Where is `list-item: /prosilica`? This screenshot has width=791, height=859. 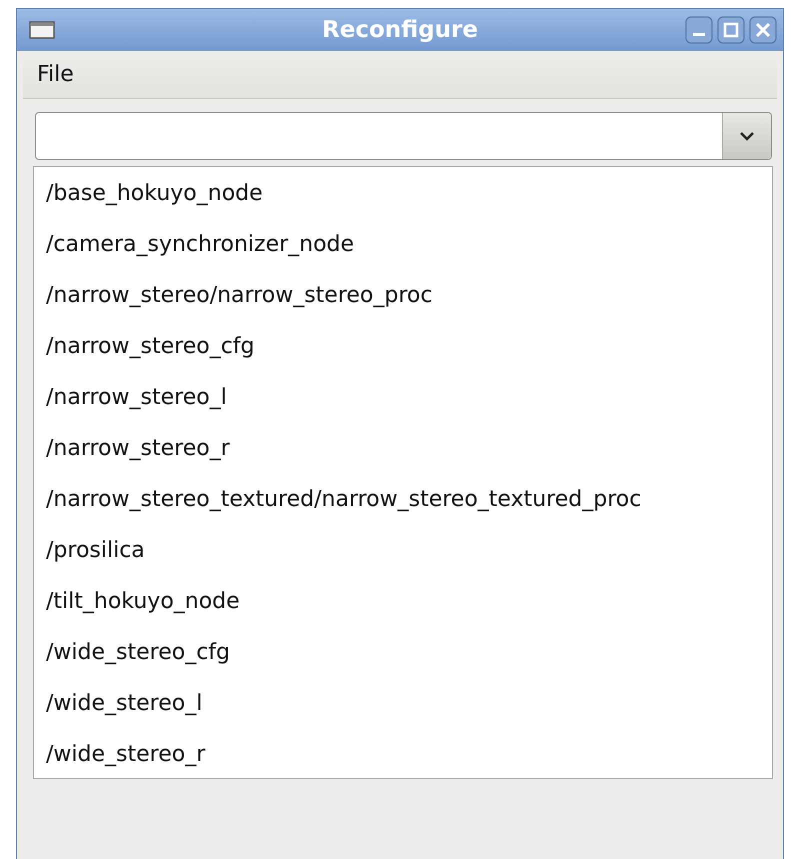
list-item: /prosilica is located at coordinates (95, 550).